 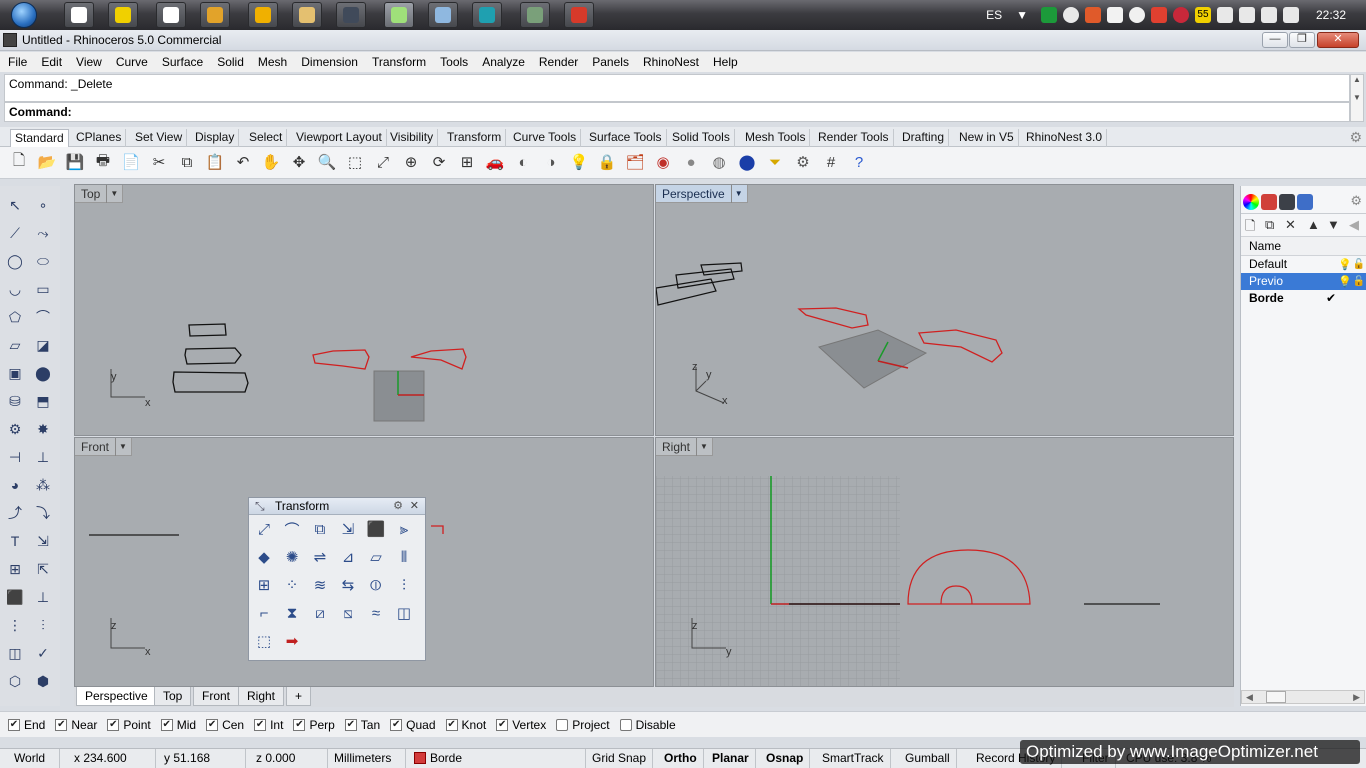 What do you see at coordinates (503, 62) in the screenshot?
I see `menu-analyze: Analyze` at bounding box center [503, 62].